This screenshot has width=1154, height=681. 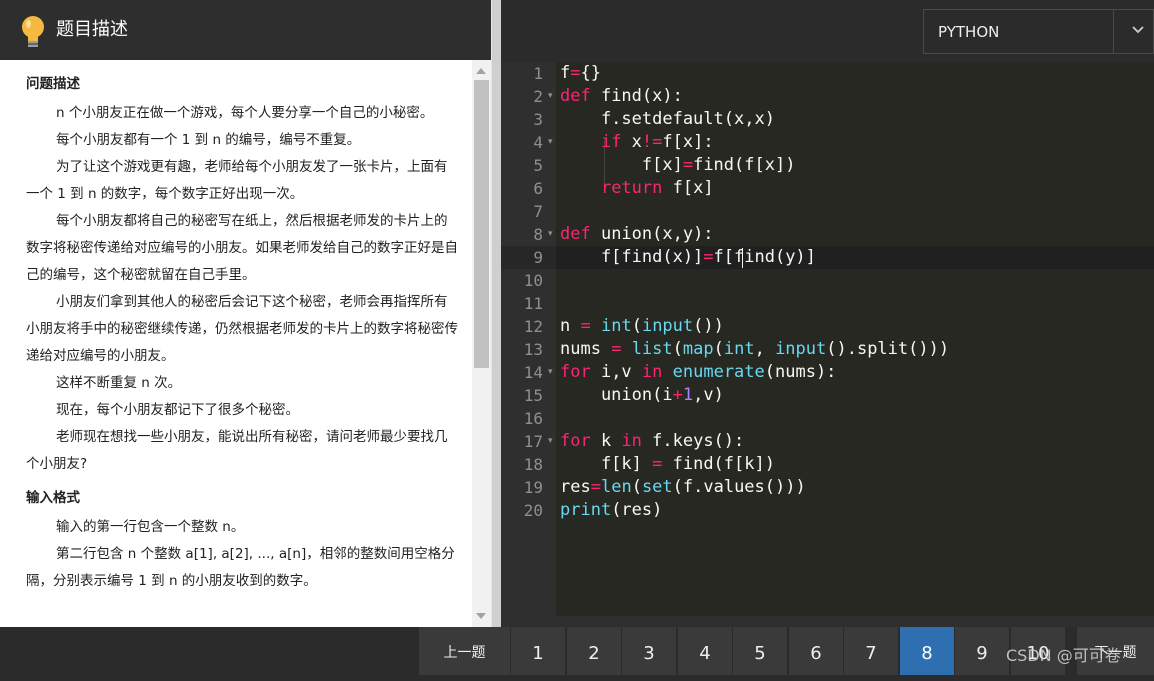 I want to click on page-button-8: 8, so click(x=927, y=651).